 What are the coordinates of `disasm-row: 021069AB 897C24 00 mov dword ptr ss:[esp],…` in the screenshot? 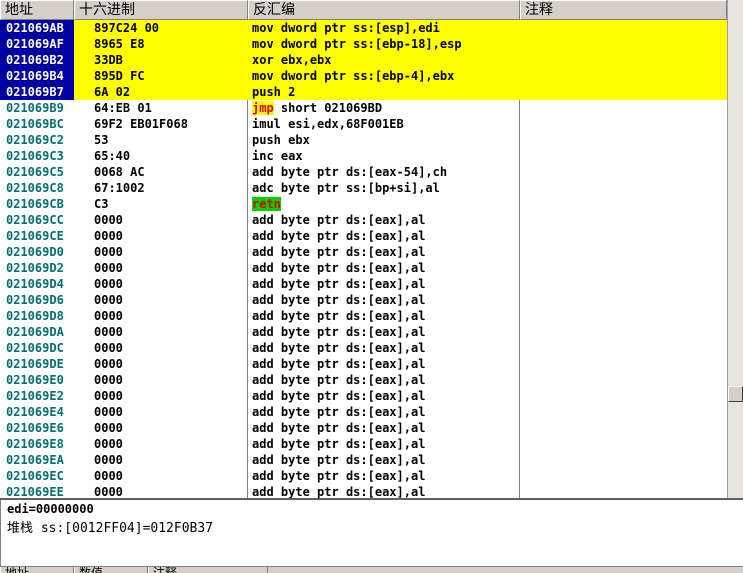 It's located at (363, 28).